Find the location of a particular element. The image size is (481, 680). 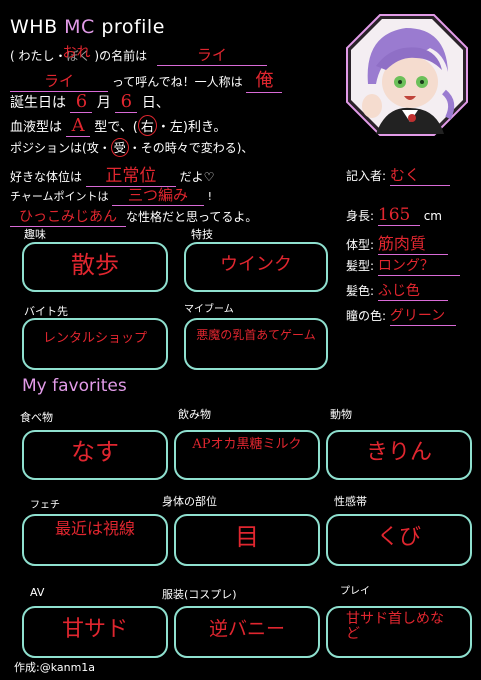

handedness-right-circled: 右 is located at coordinates (147, 125).